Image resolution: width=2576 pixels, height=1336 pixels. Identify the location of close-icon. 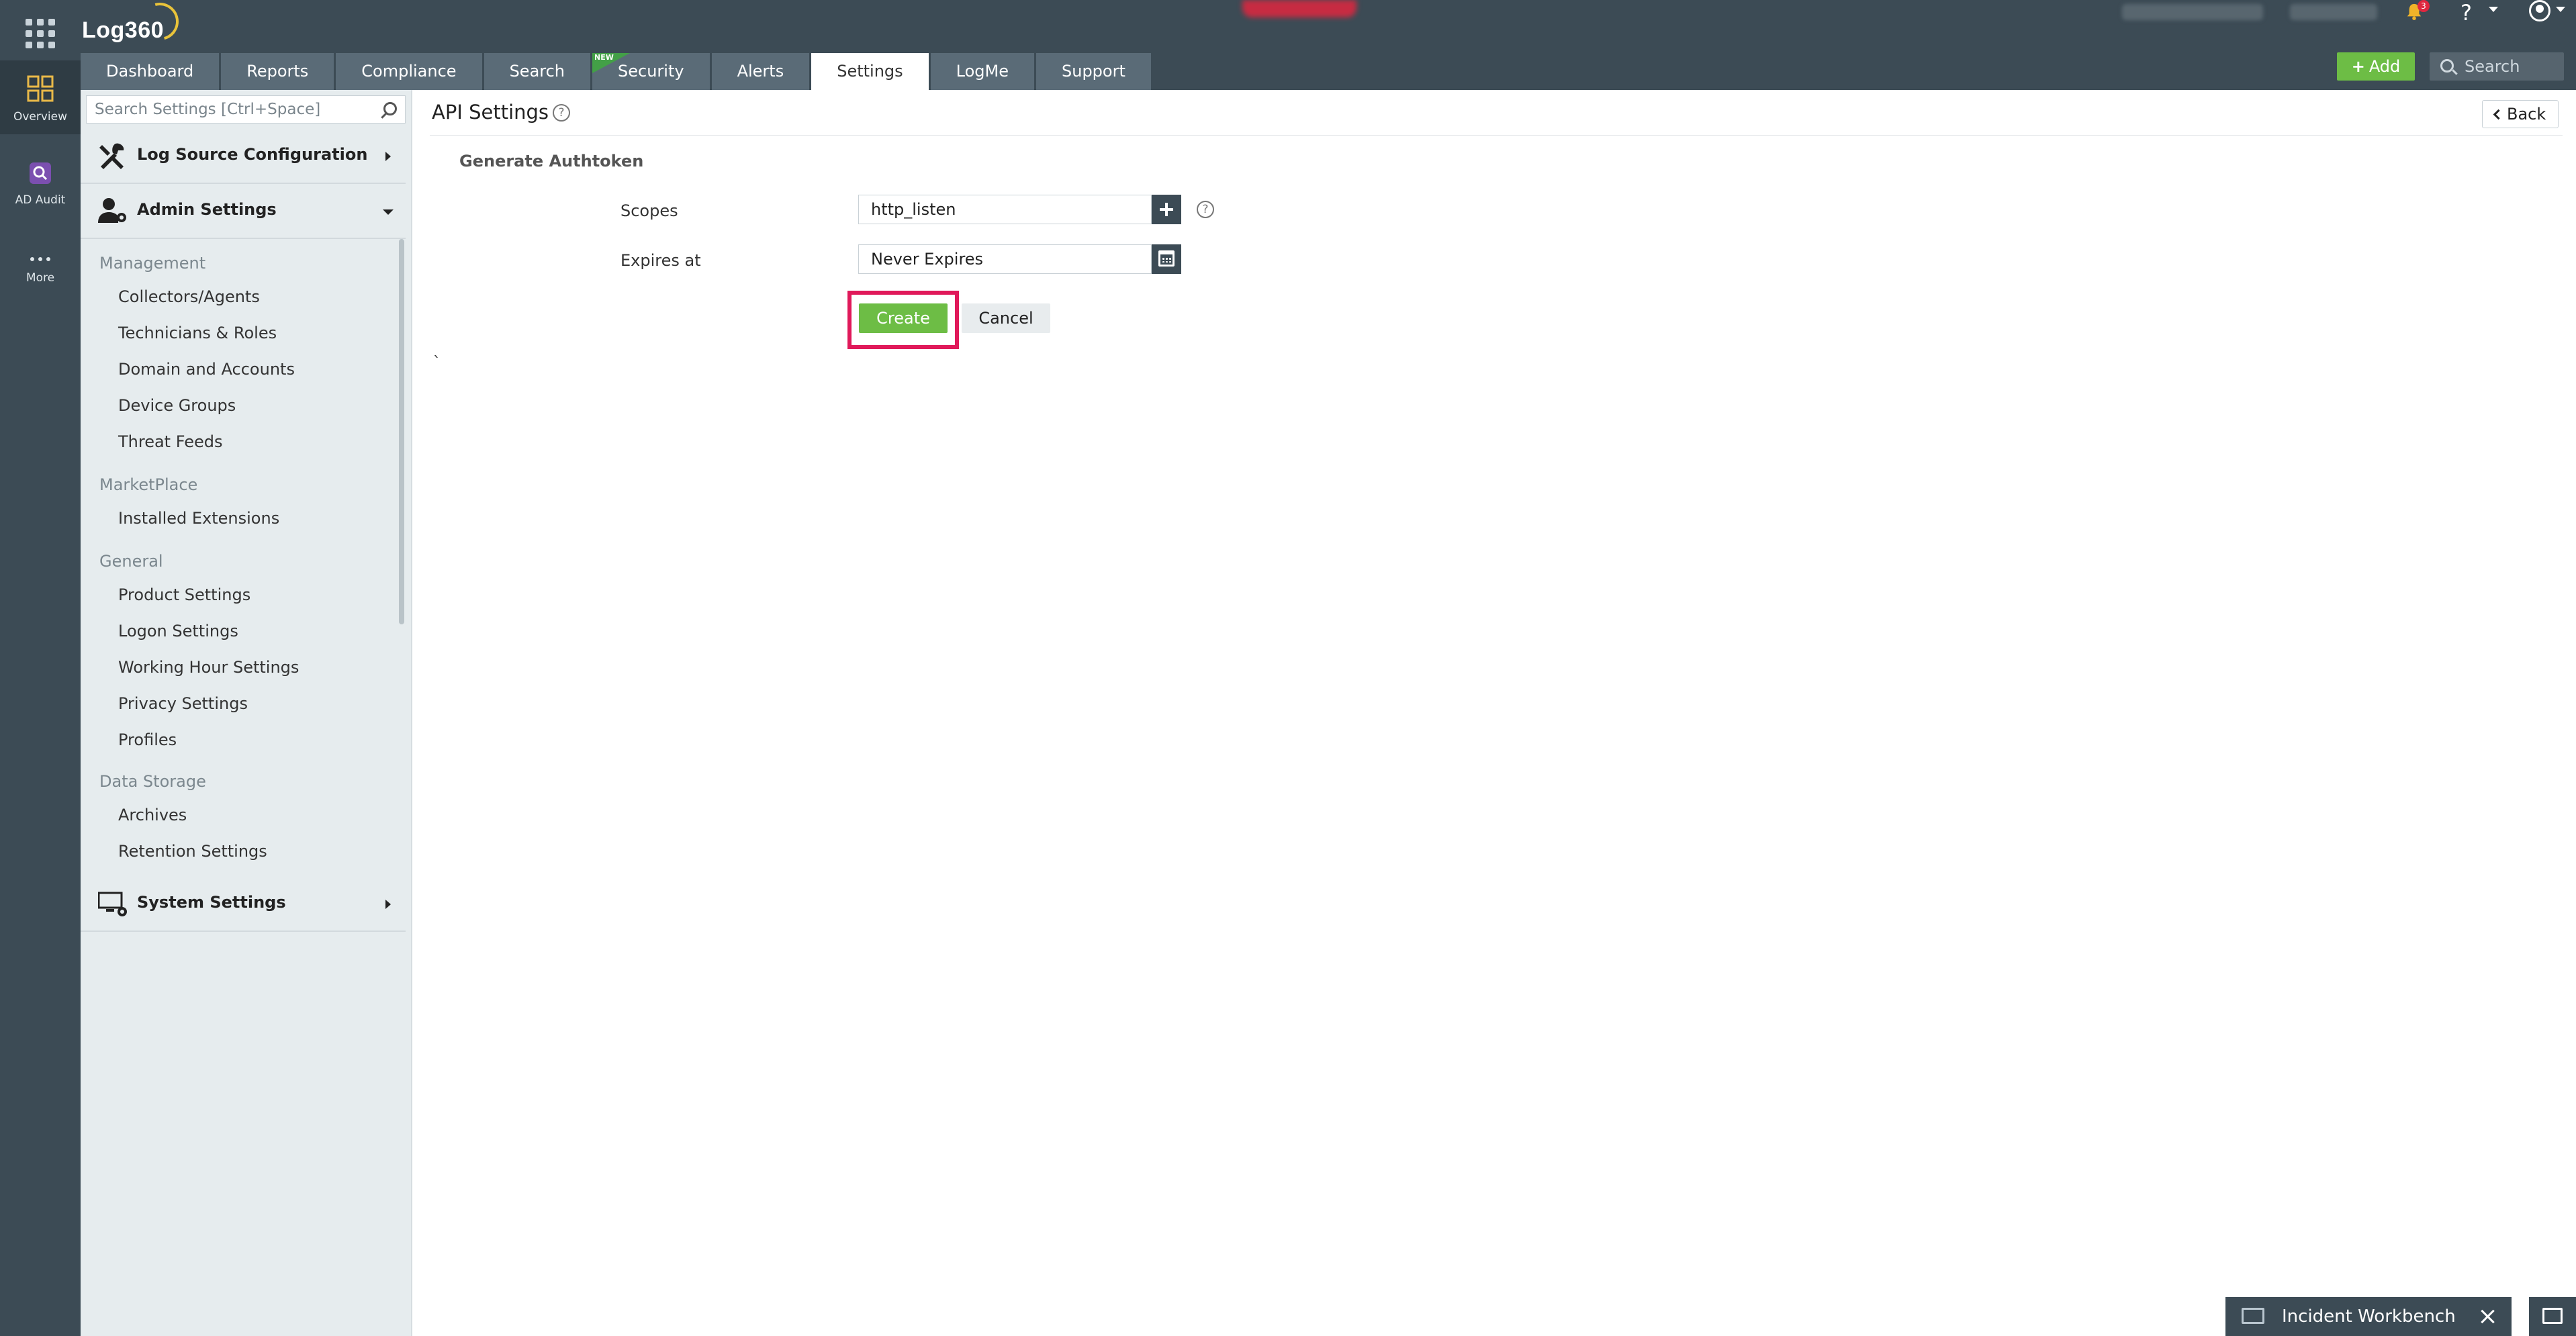
(2487, 1316).